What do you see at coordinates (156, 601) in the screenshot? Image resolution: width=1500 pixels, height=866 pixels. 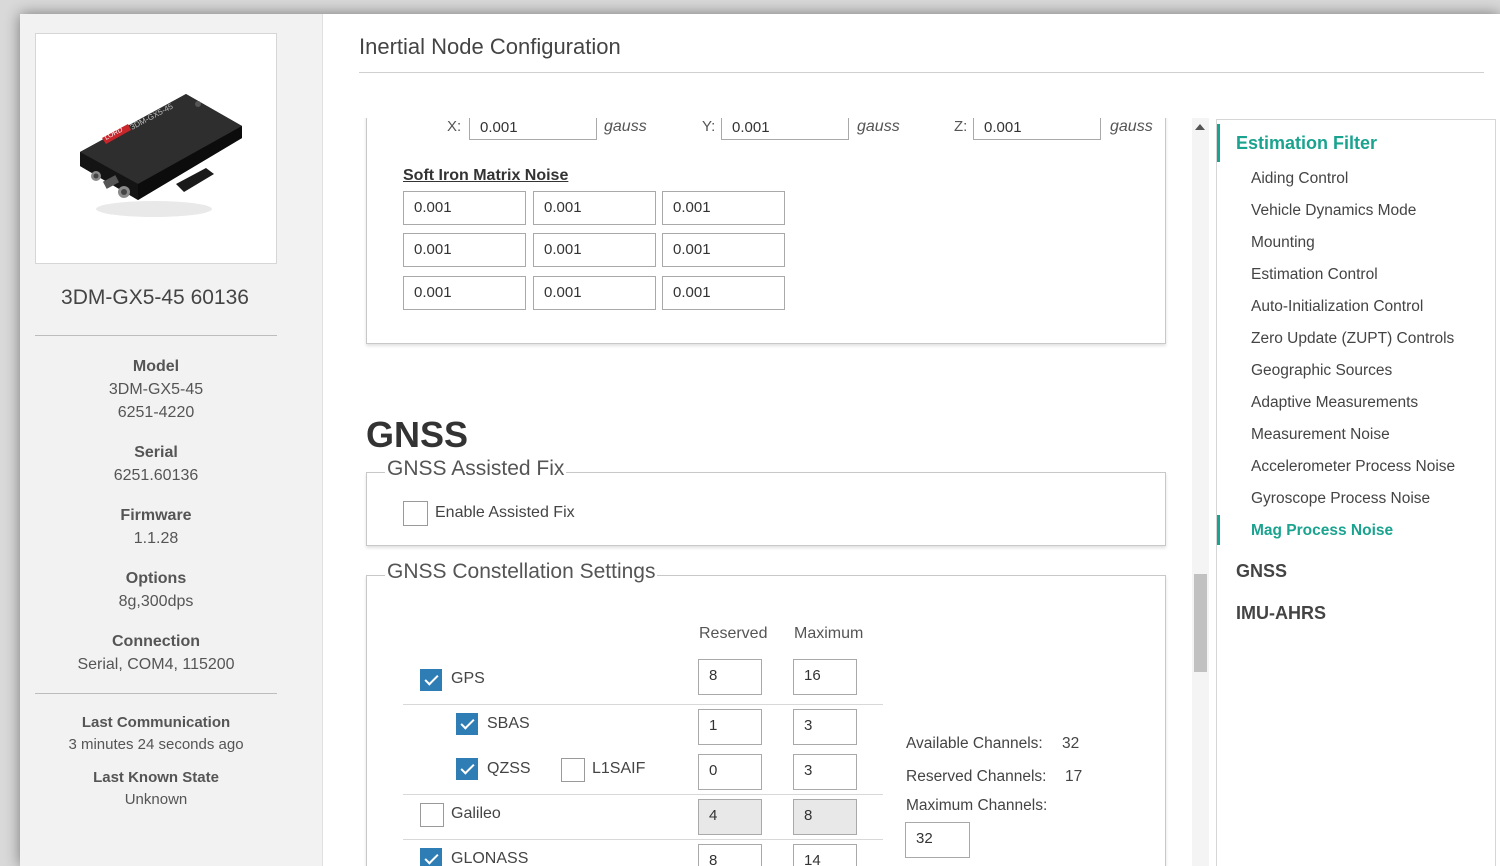 I see `options-value: 8g,300dps` at bounding box center [156, 601].